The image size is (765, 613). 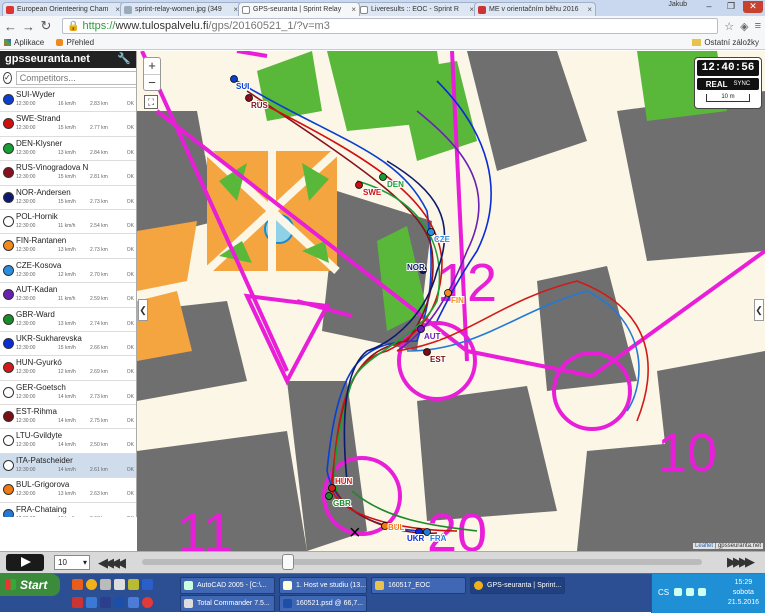 What do you see at coordinates (753, 7) in the screenshot?
I see `close-window-icon: ✕` at bounding box center [753, 7].